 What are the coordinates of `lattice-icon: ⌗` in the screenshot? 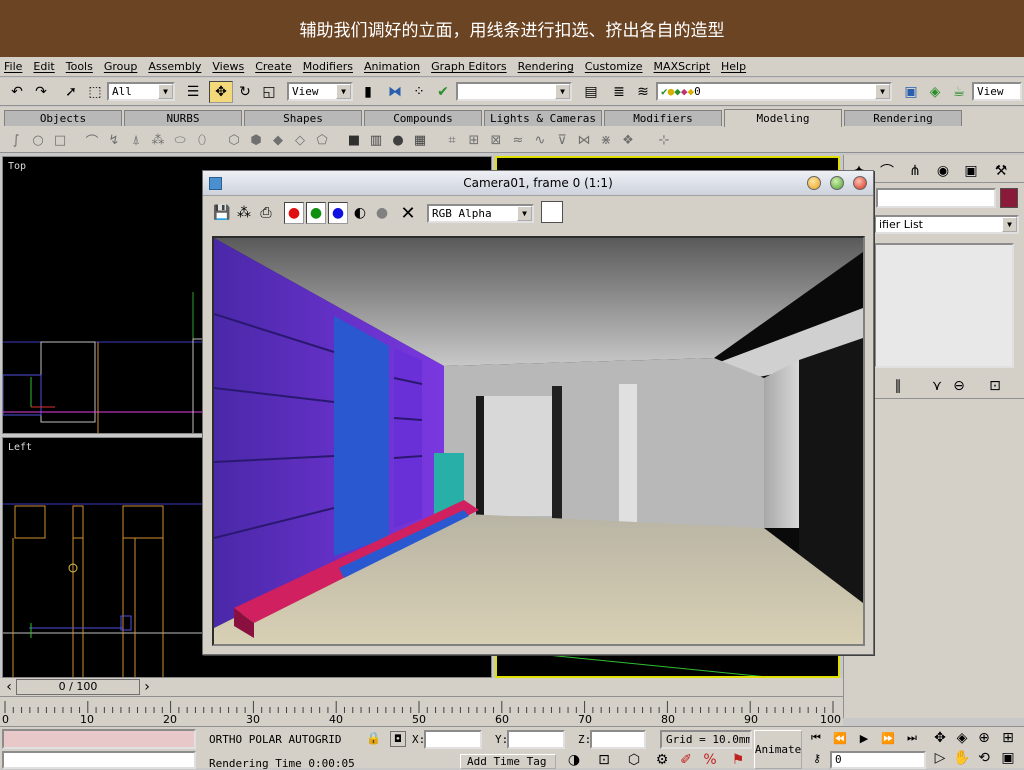 It's located at (452, 140).